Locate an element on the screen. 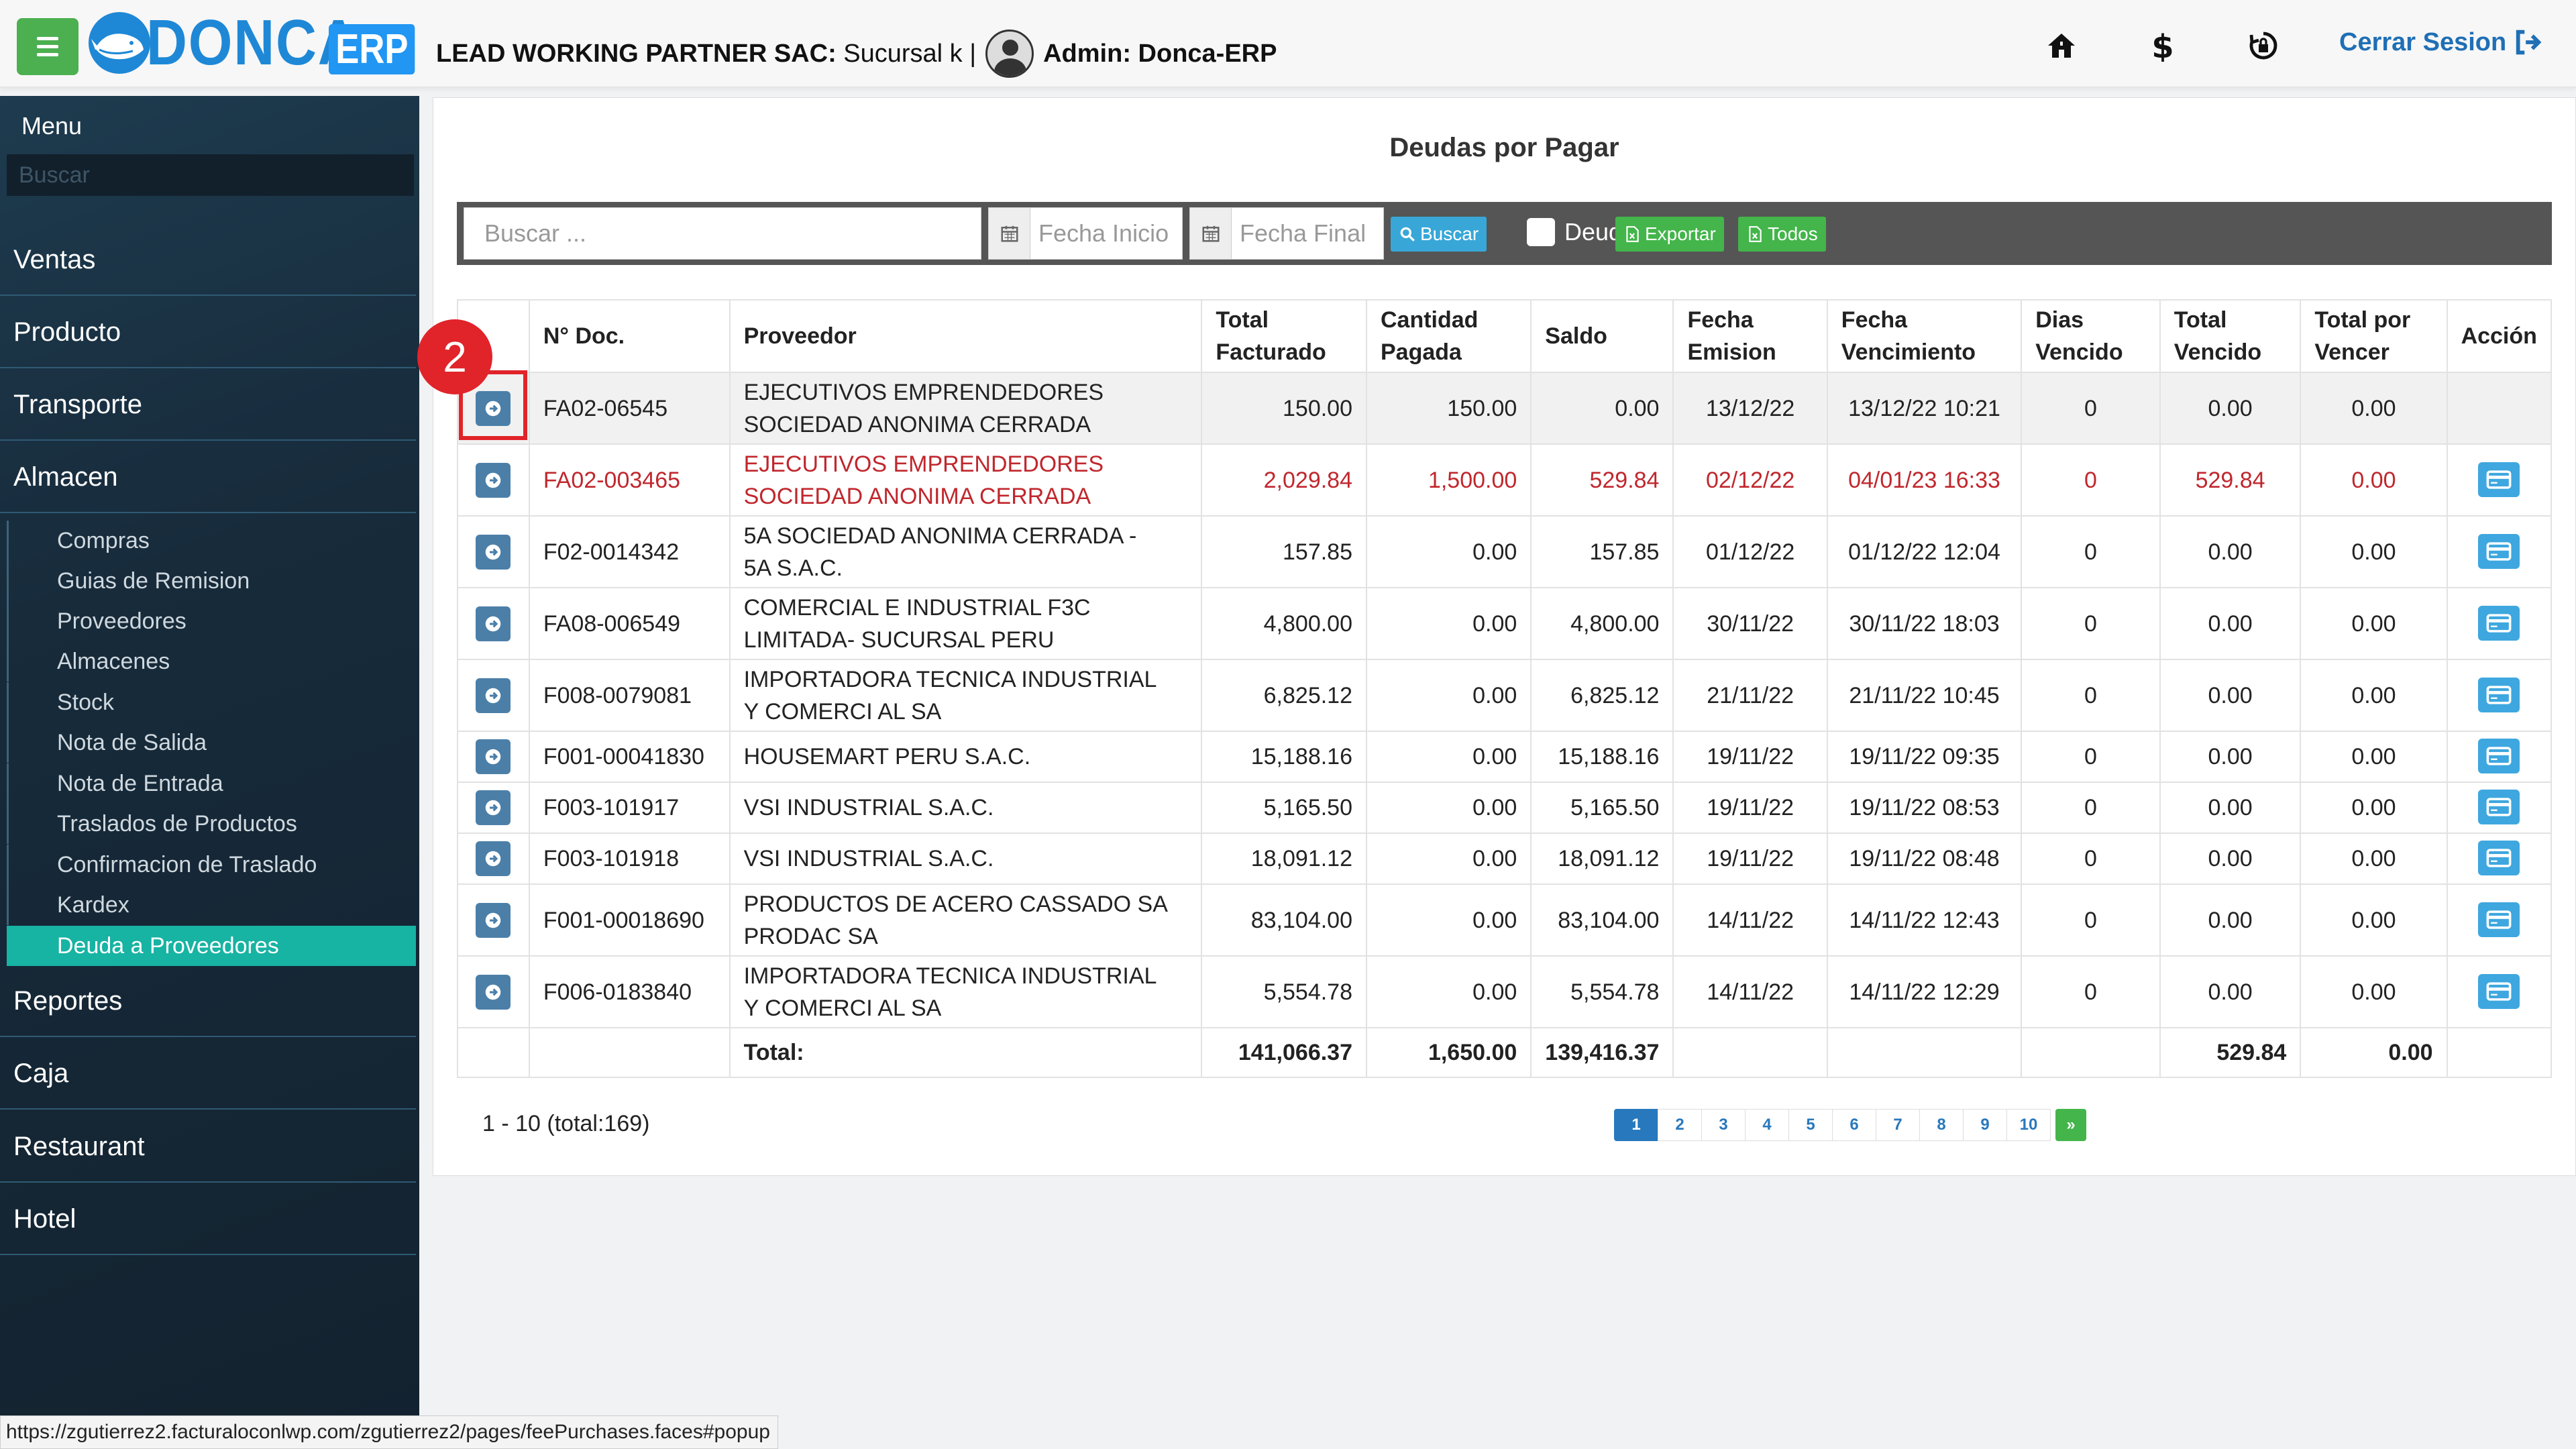 Image resolution: width=2576 pixels, height=1449 pixels. sidebar-sub-guias: Guias de Remision is located at coordinates (211, 581).